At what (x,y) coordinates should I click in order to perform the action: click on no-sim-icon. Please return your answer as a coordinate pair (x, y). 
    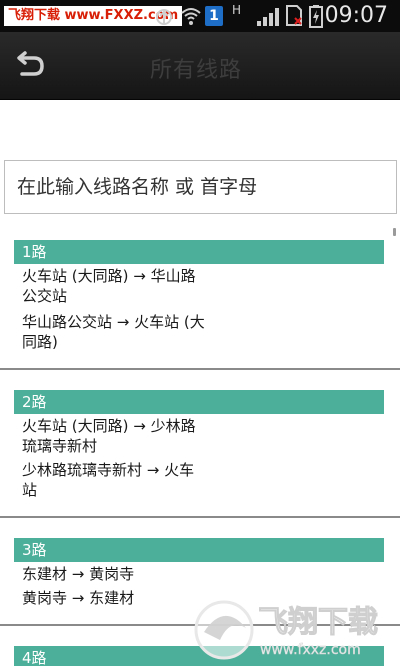
    Looking at the image, I should click on (294, 15).